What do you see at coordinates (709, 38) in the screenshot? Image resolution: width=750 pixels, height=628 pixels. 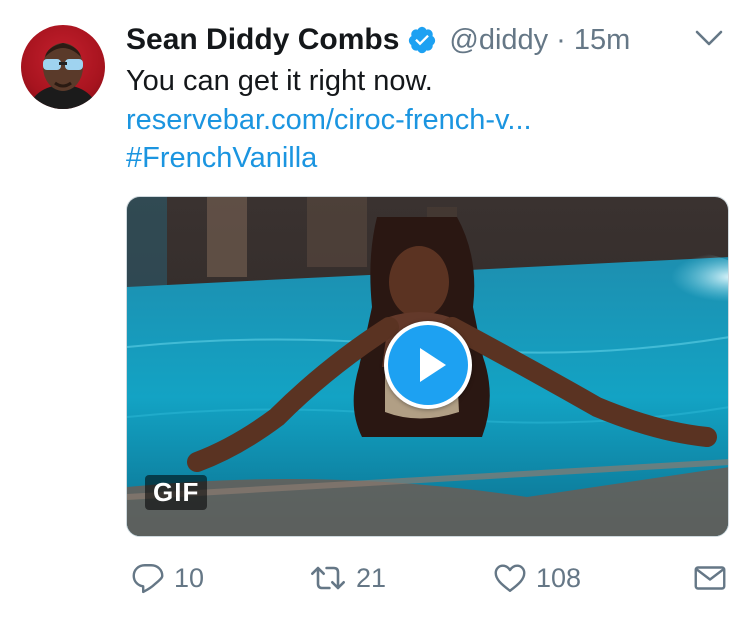 I see `chevron-down-icon` at bounding box center [709, 38].